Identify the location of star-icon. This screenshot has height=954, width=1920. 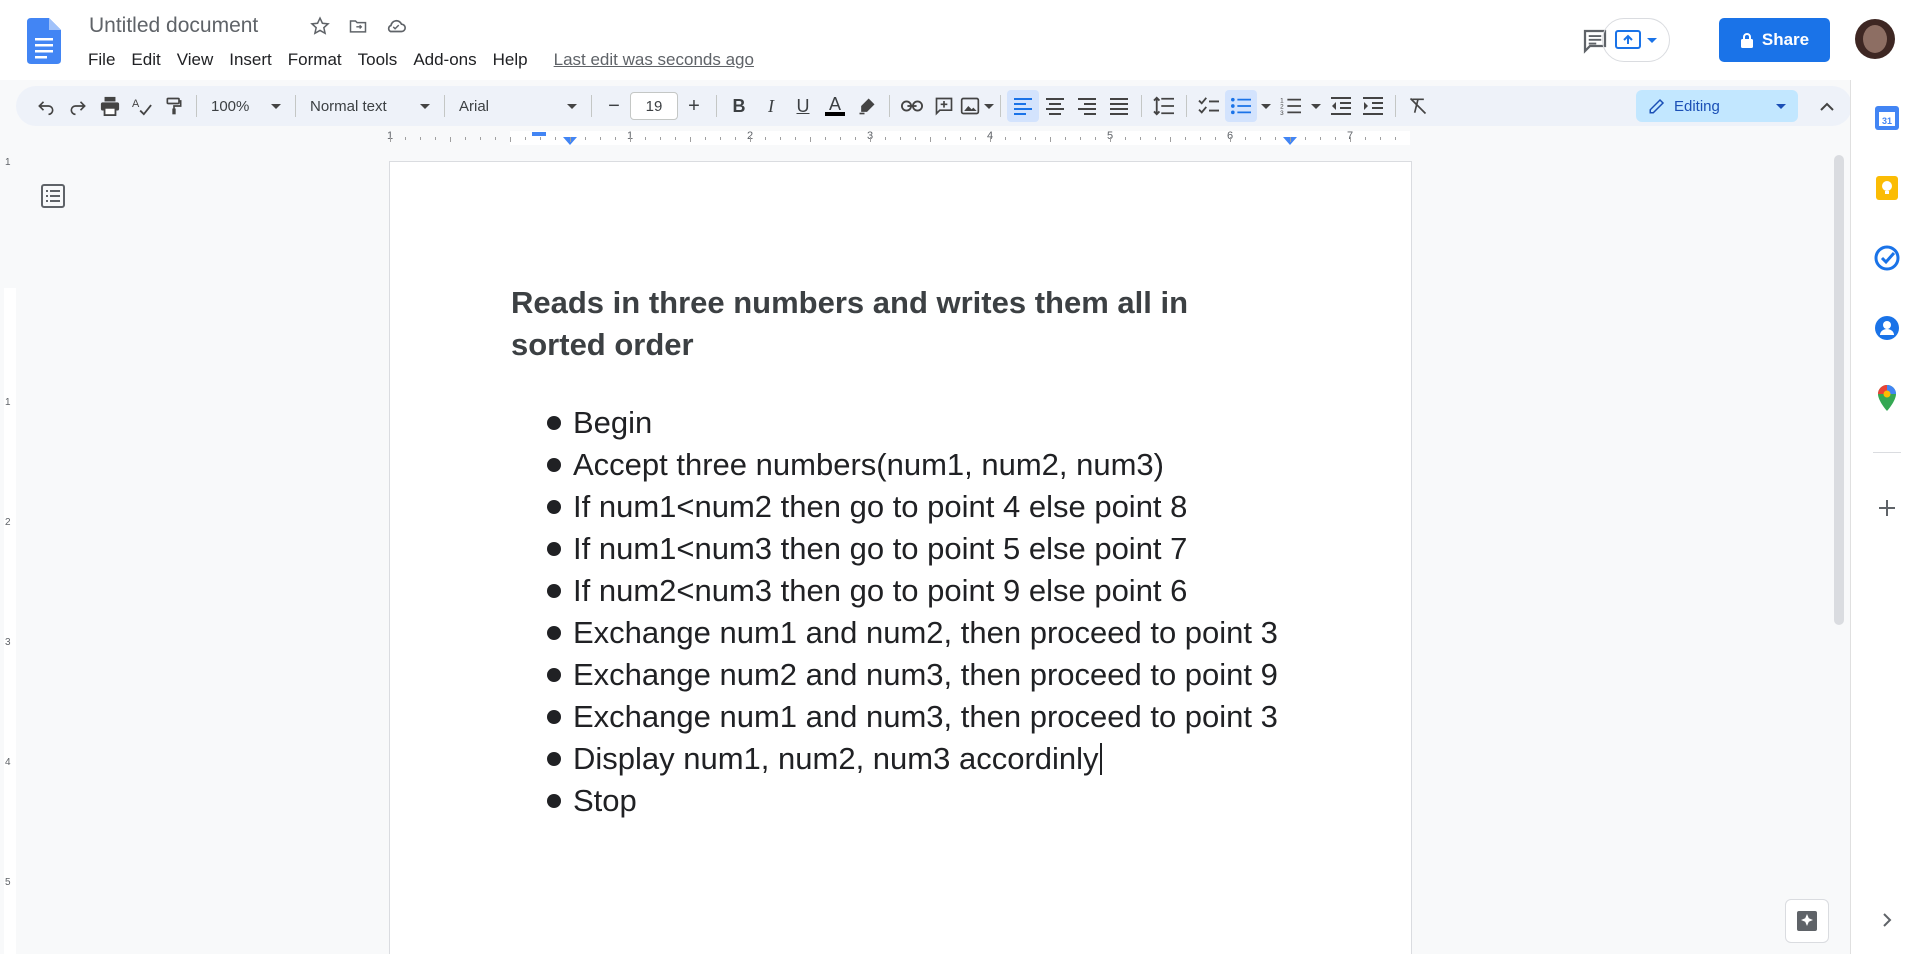
(320, 26).